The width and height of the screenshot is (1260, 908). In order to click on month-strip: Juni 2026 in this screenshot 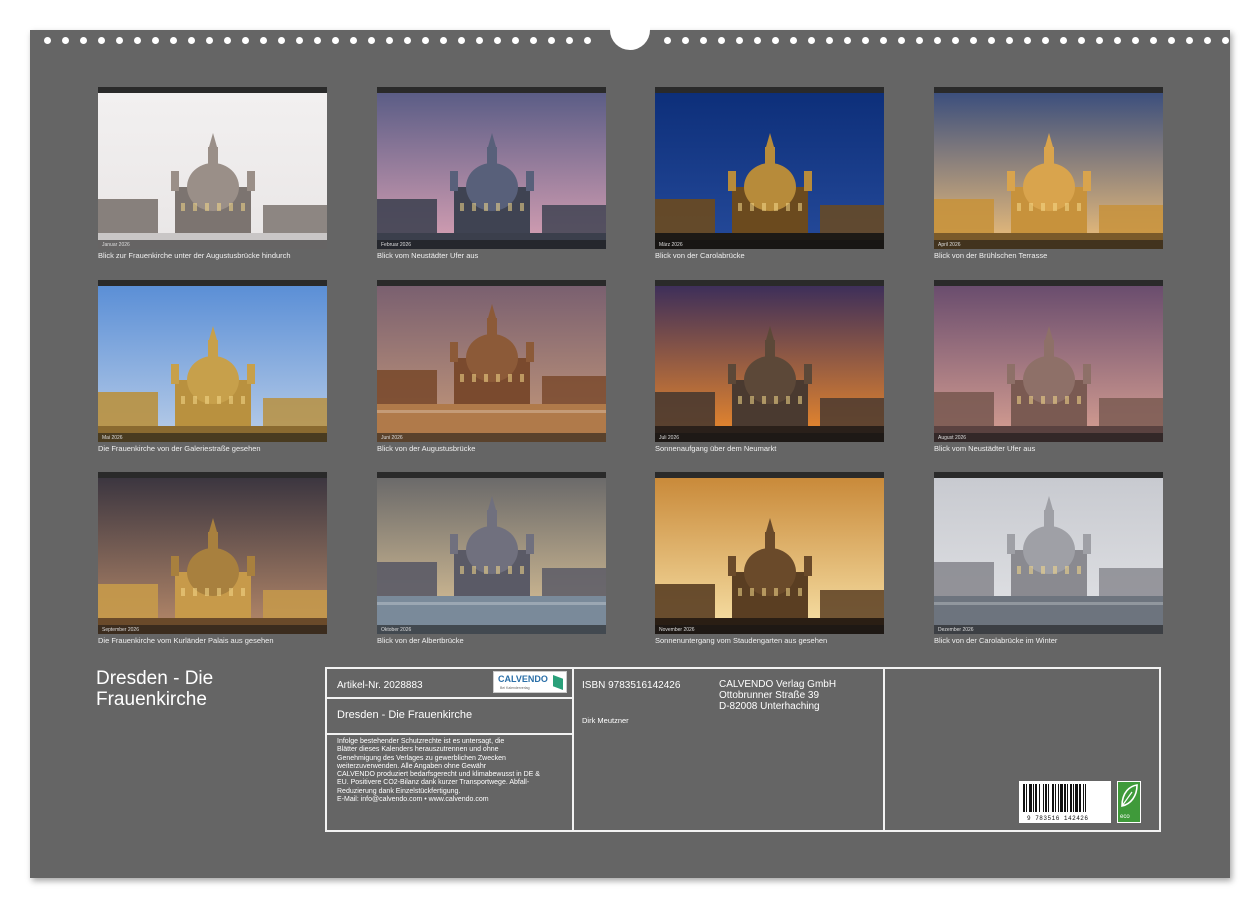, I will do `click(491, 437)`.